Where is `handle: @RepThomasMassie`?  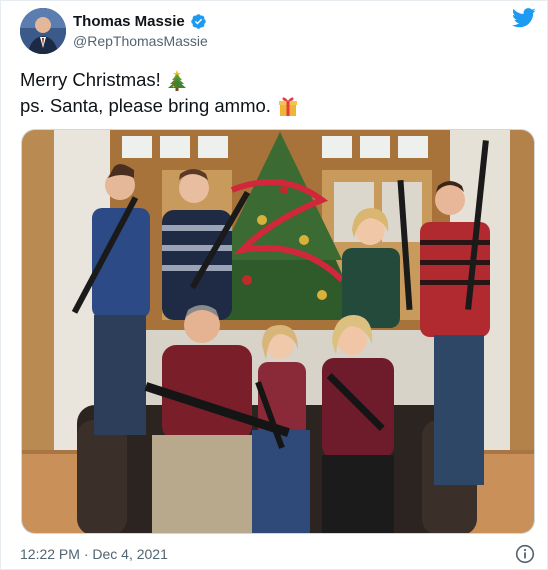
handle: @RepThomasMassie is located at coordinates (140, 41).